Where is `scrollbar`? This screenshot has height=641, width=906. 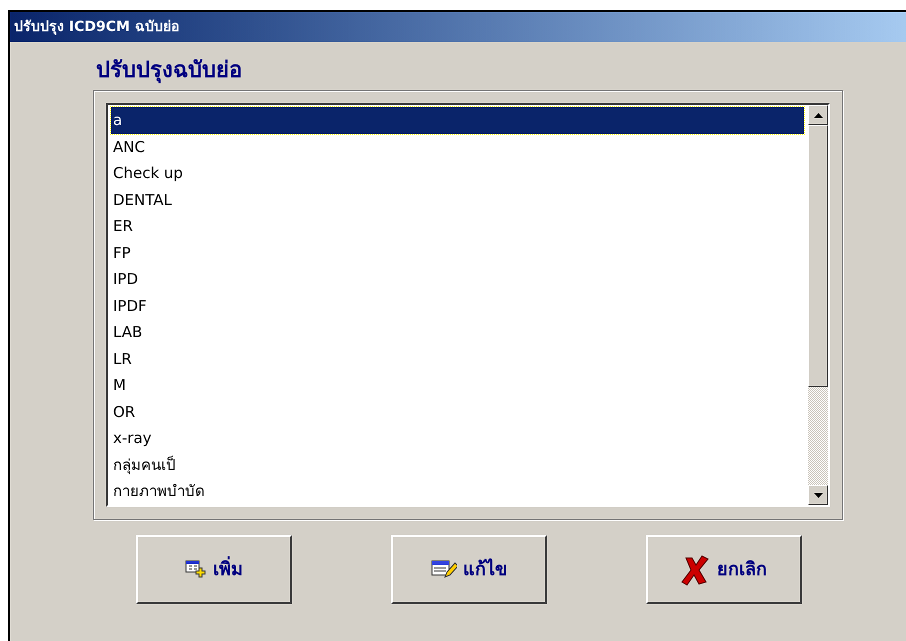 scrollbar is located at coordinates (818, 305).